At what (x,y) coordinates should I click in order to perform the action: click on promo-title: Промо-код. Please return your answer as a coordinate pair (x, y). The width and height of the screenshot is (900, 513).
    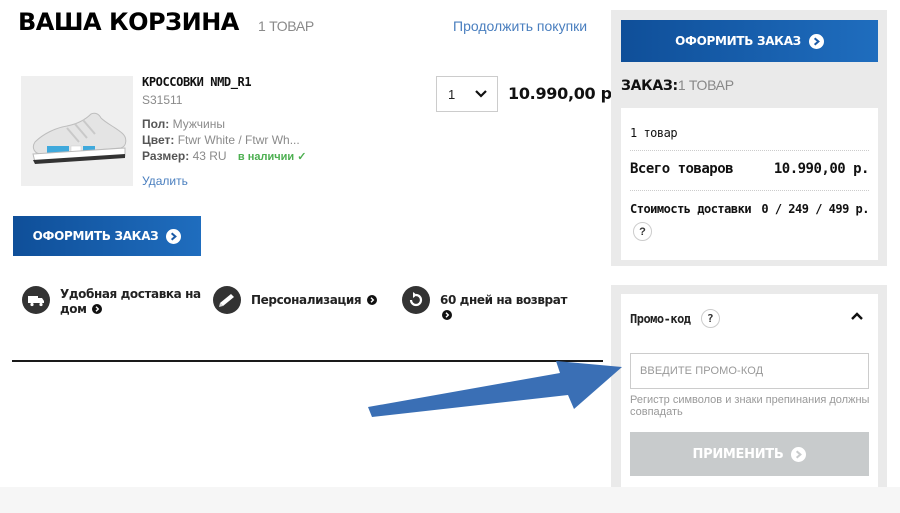
    Looking at the image, I should click on (660, 318).